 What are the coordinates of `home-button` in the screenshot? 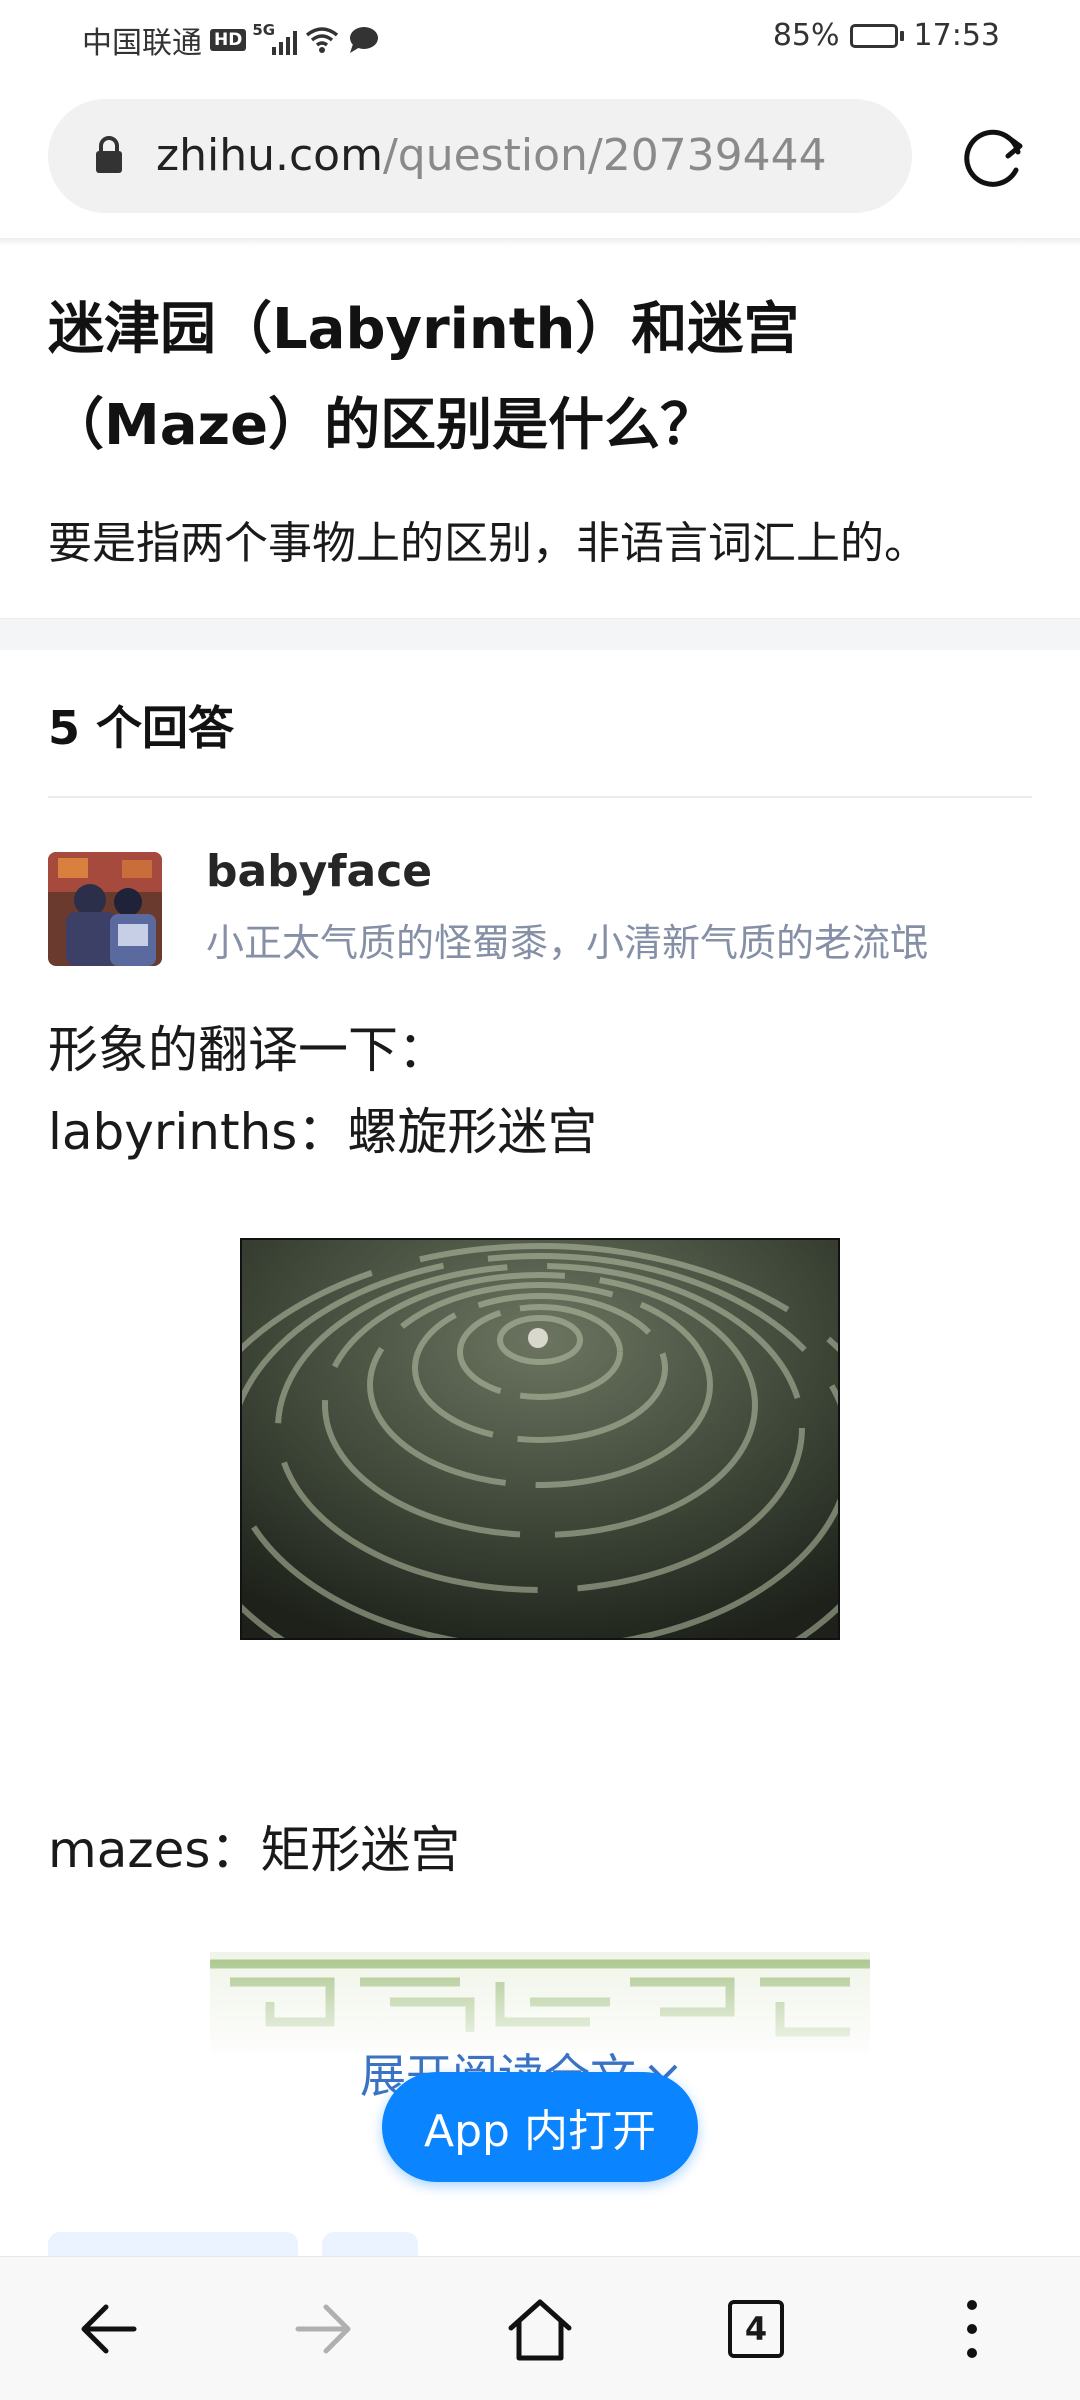 It's located at (540, 2328).